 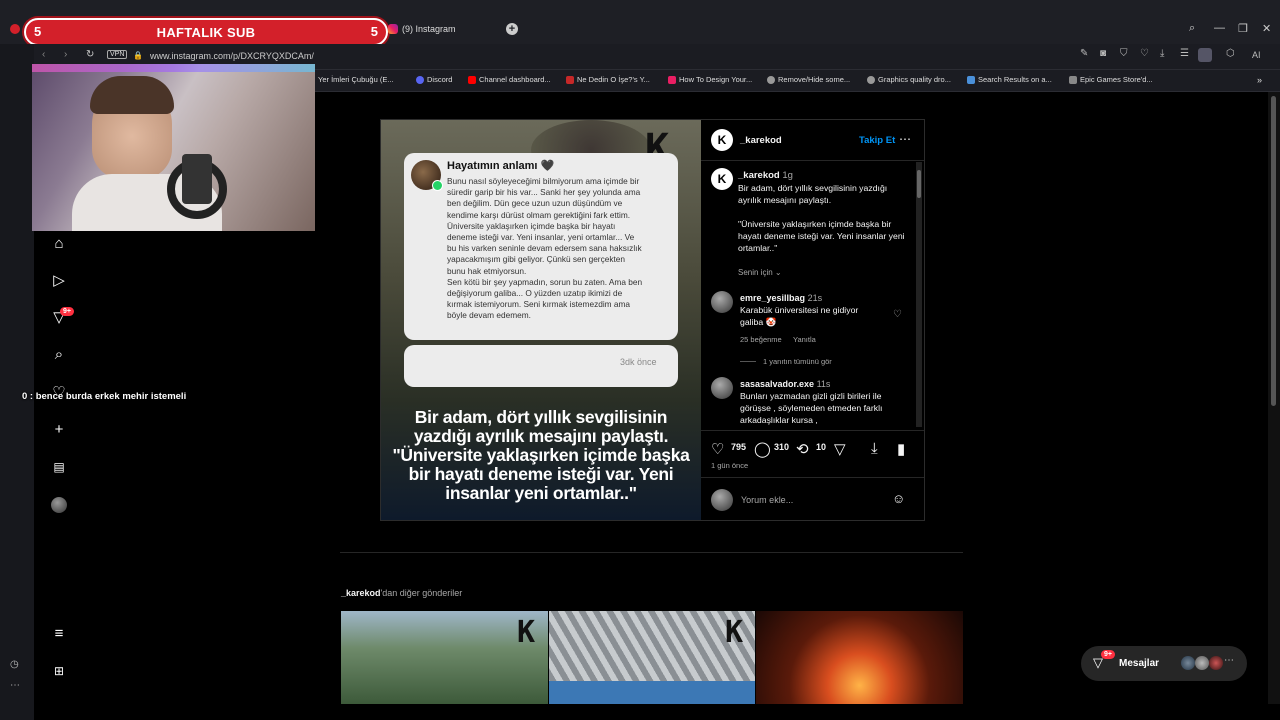 I want to click on bookmark-label: Discord, so click(x=440, y=79).